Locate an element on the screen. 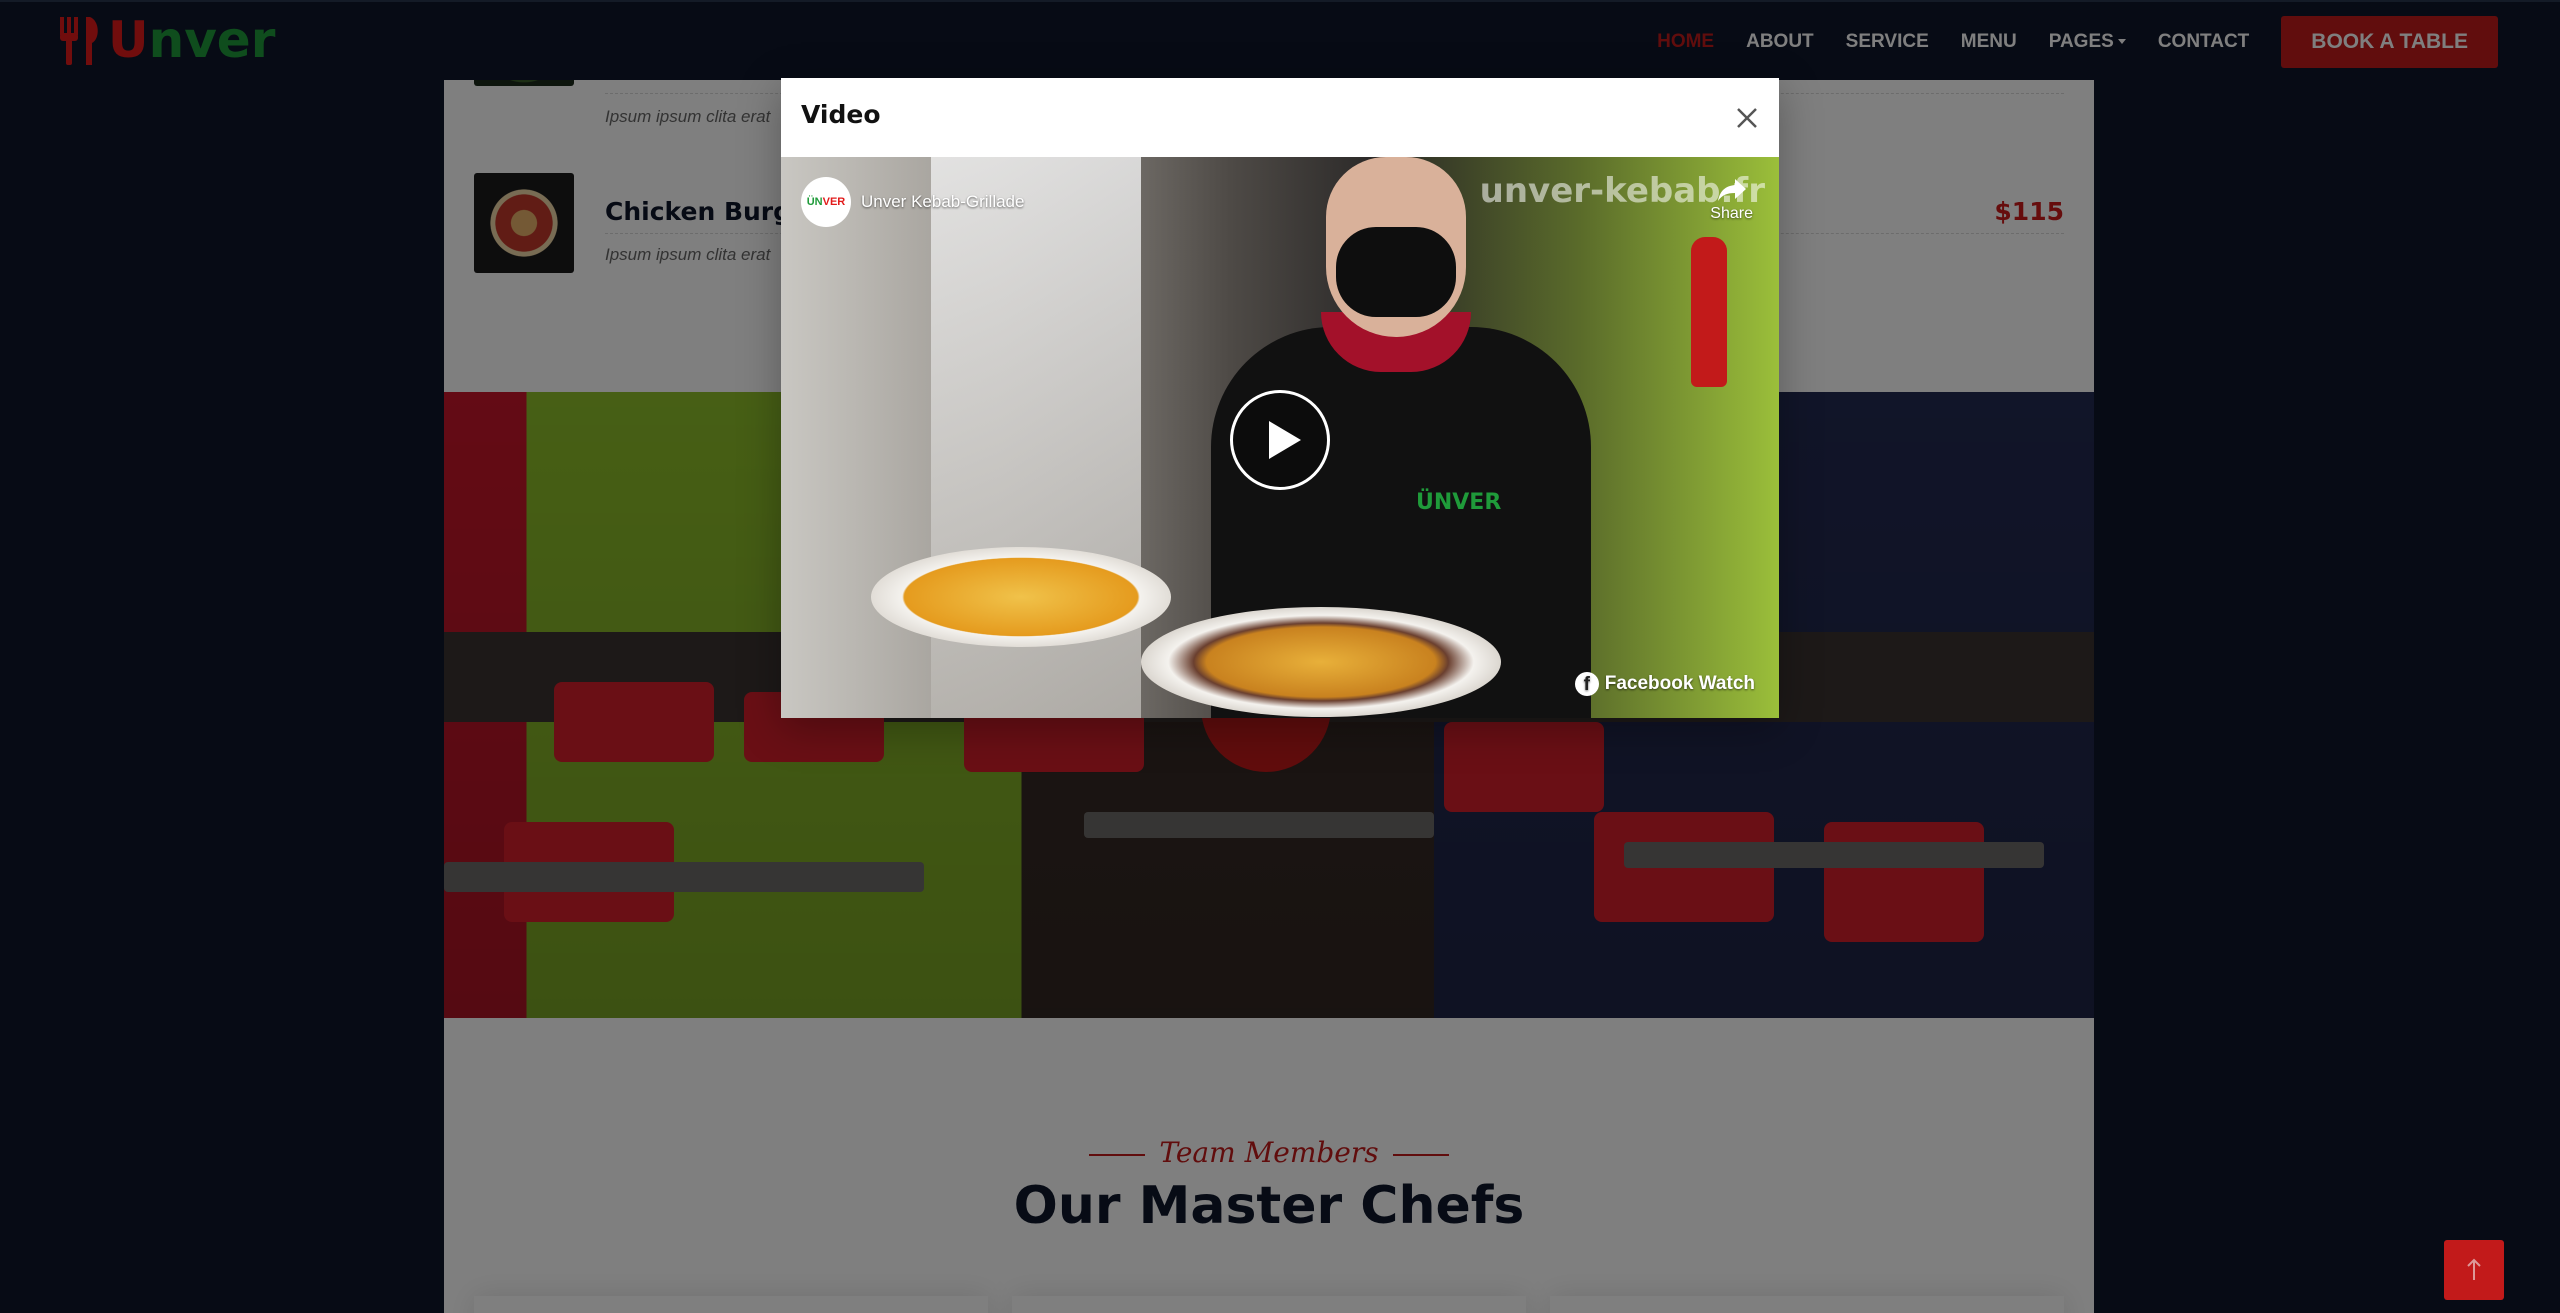 Image resolution: width=2560 pixels, height=1313 pixels. facebook-watch-link: f Facebook Watch is located at coordinates (1664, 684).